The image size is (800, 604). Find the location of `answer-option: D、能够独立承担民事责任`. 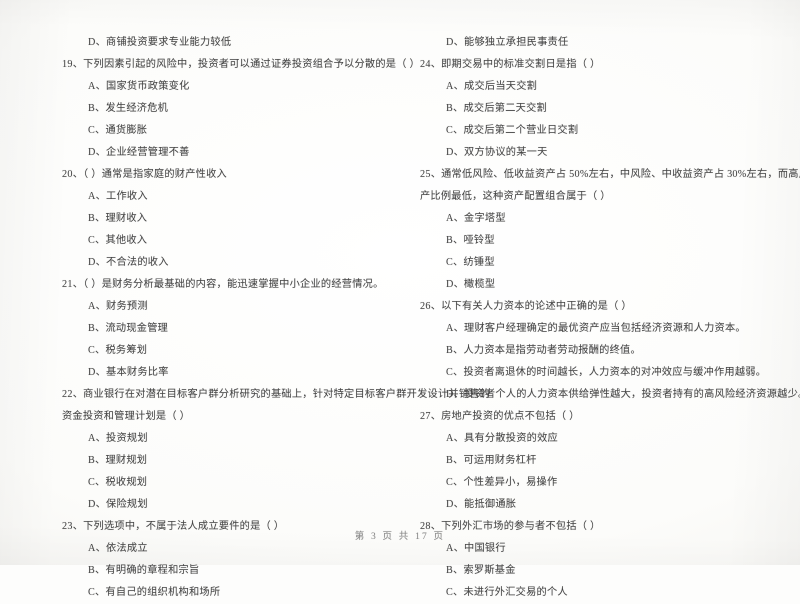

answer-option: D、能够独立承担民事责任 is located at coordinates (507, 42).